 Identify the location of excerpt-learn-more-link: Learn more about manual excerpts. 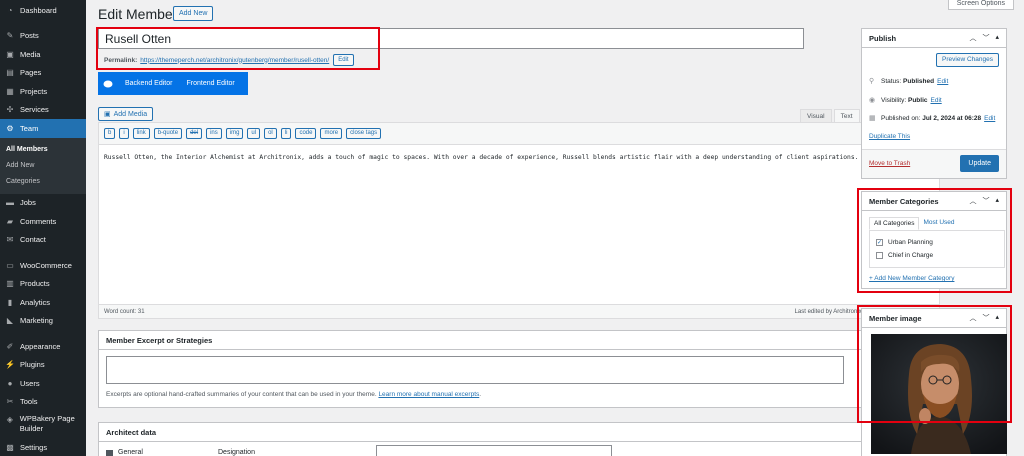
(428, 394).